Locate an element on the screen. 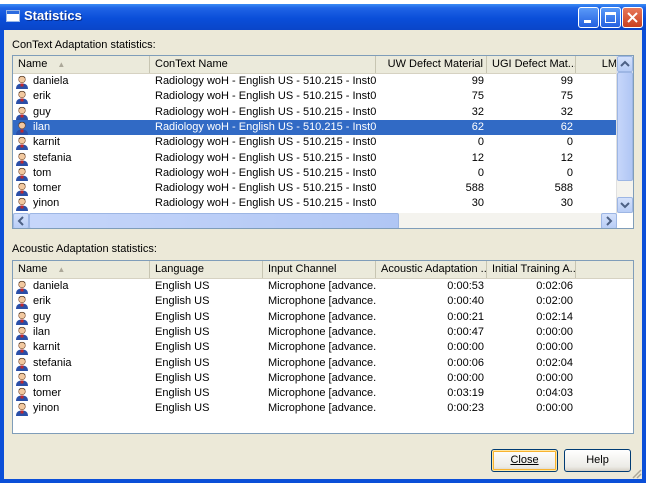  initial-training-cell: 0:02:04 is located at coordinates (554, 362).